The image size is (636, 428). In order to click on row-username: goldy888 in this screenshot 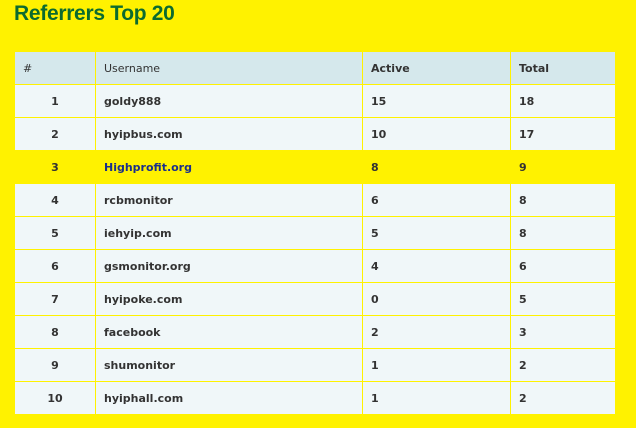, I will do `click(229, 101)`.